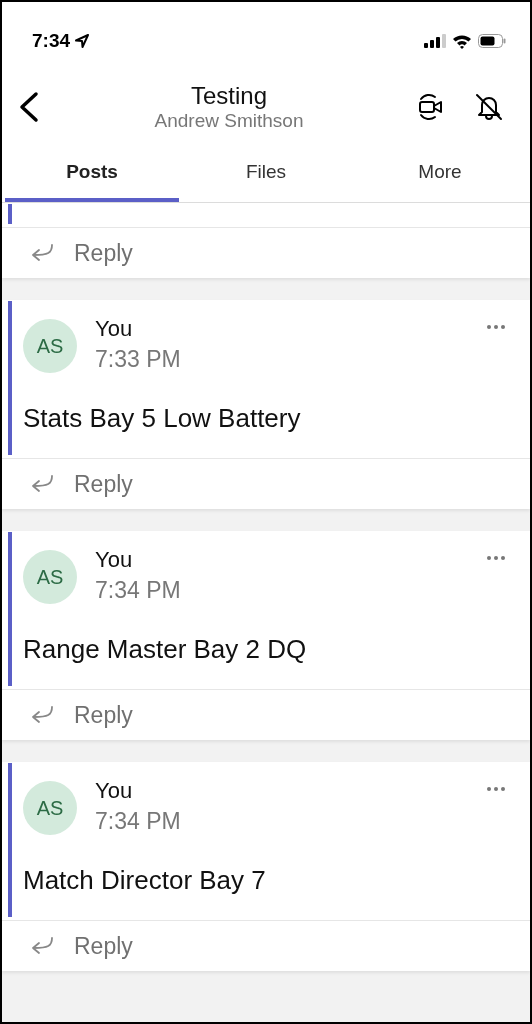 Image resolution: width=532 pixels, height=1024 pixels. What do you see at coordinates (162, 418) in the screenshot?
I see `post-message: Stats Bay 5 Low Battery` at bounding box center [162, 418].